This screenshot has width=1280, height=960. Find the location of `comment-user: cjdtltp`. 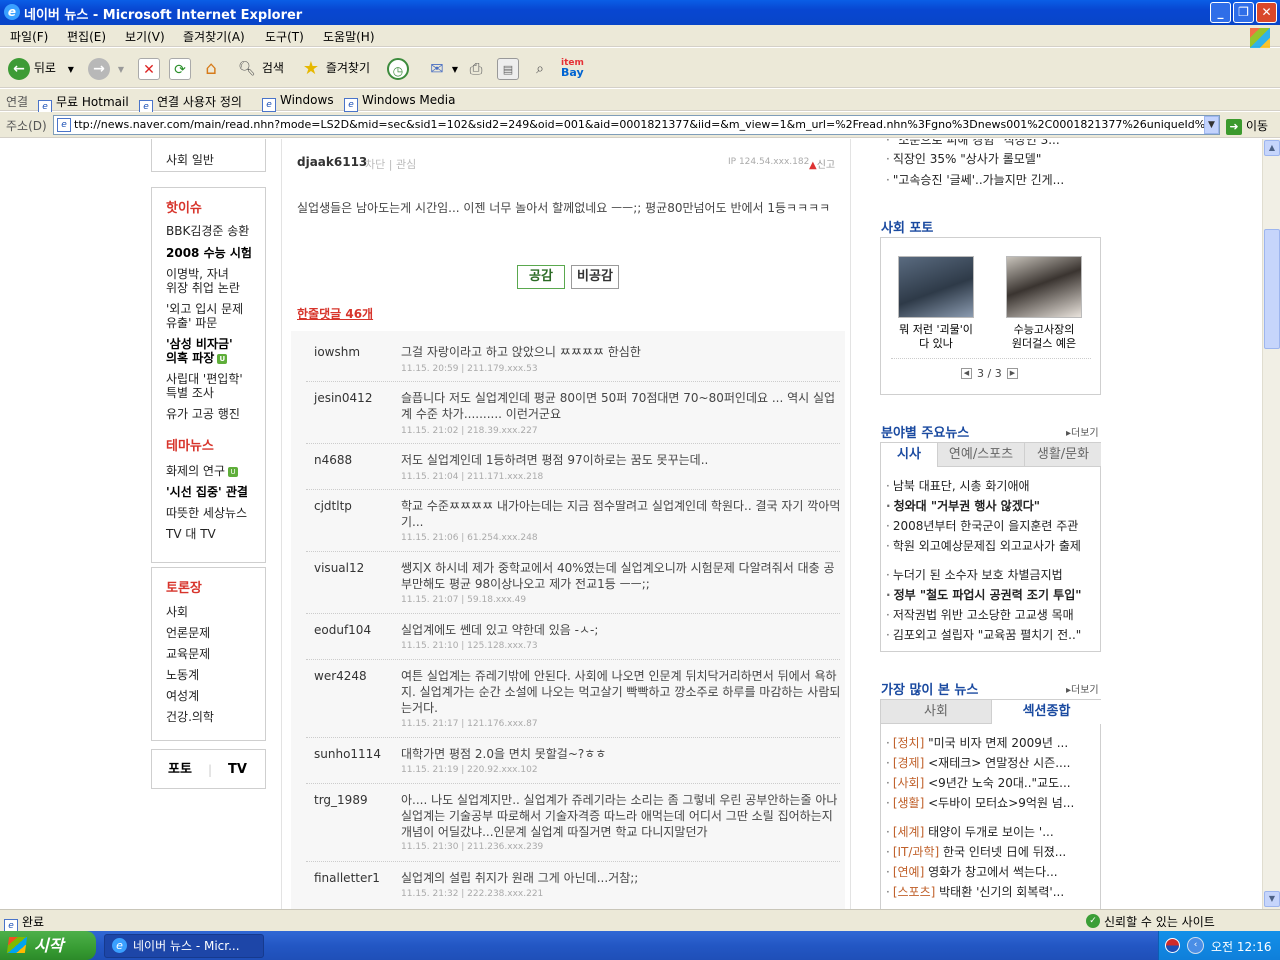

comment-user: cjdtltp is located at coordinates (333, 506).